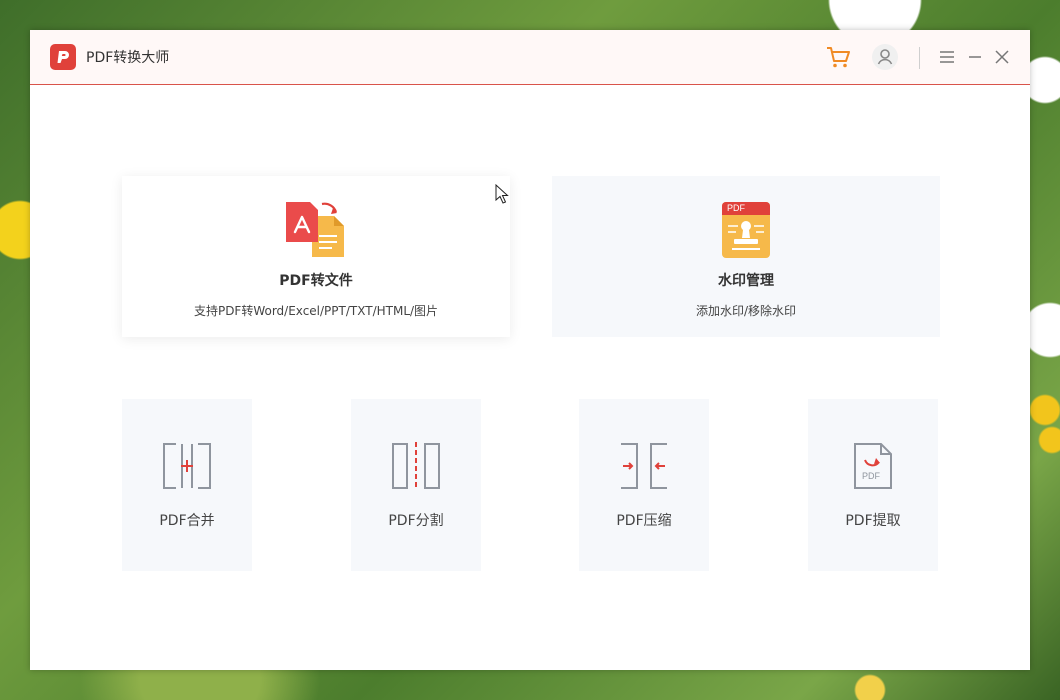 Image resolution: width=1060 pixels, height=700 pixels. Describe the element at coordinates (746, 311) in the screenshot. I see `watermark-desc: 添加水印/移除水印` at that location.